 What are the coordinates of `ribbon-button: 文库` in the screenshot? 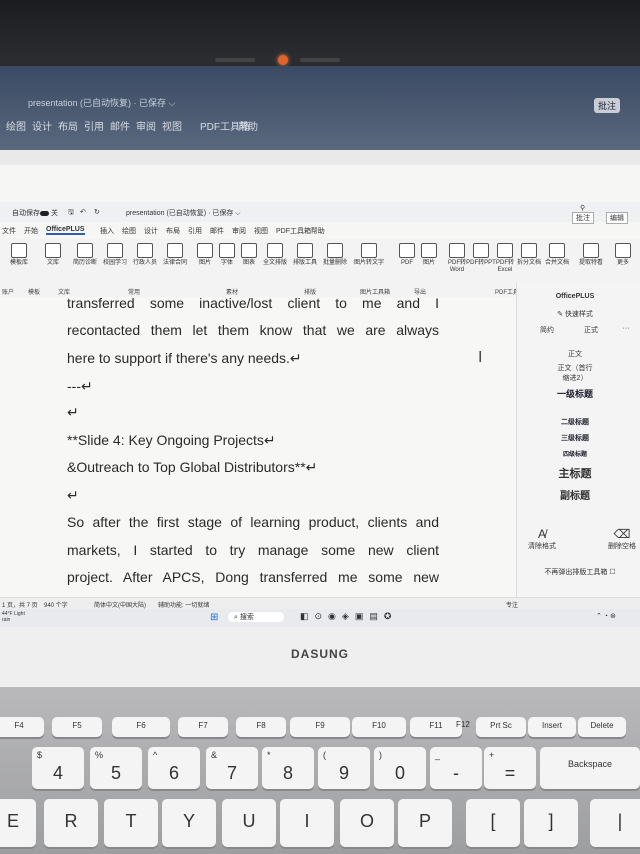 It's located at (53, 255).